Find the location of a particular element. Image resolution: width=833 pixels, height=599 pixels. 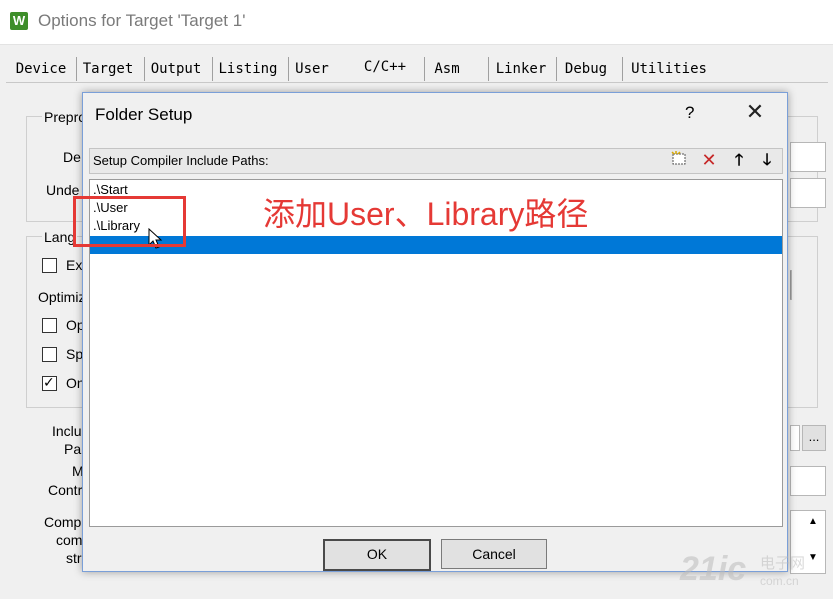

watermark-sub: 电子网 is located at coordinates (783, 563).